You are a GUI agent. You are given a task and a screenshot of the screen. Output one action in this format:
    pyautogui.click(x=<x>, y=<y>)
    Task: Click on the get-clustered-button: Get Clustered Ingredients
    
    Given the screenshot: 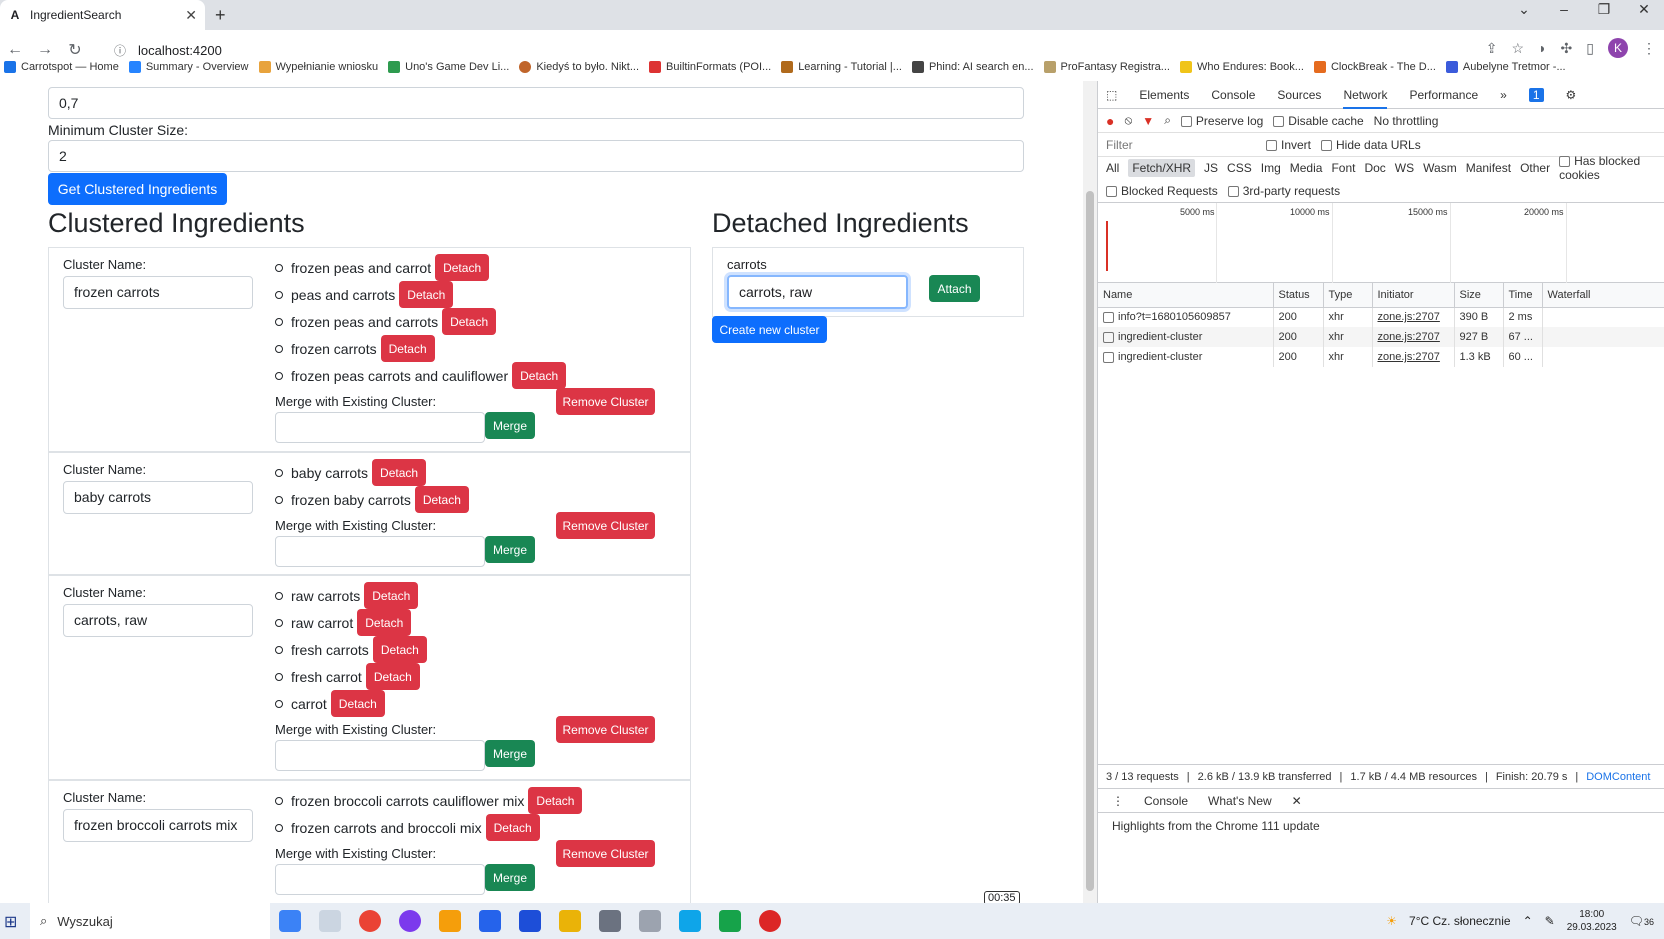 What is the action you would take?
    pyautogui.click(x=137, y=189)
    